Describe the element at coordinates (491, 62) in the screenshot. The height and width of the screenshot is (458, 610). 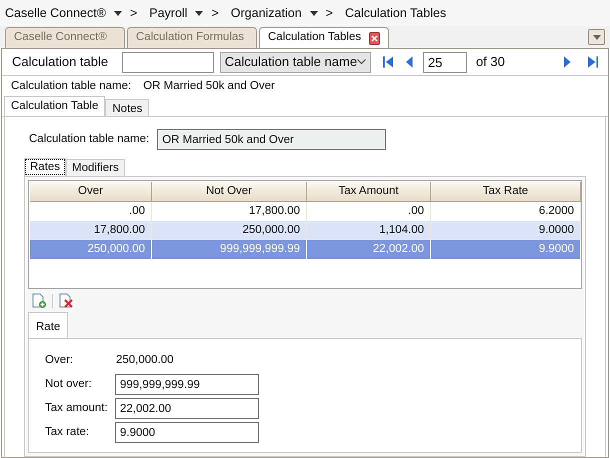
I see `page-count: of 30` at that location.